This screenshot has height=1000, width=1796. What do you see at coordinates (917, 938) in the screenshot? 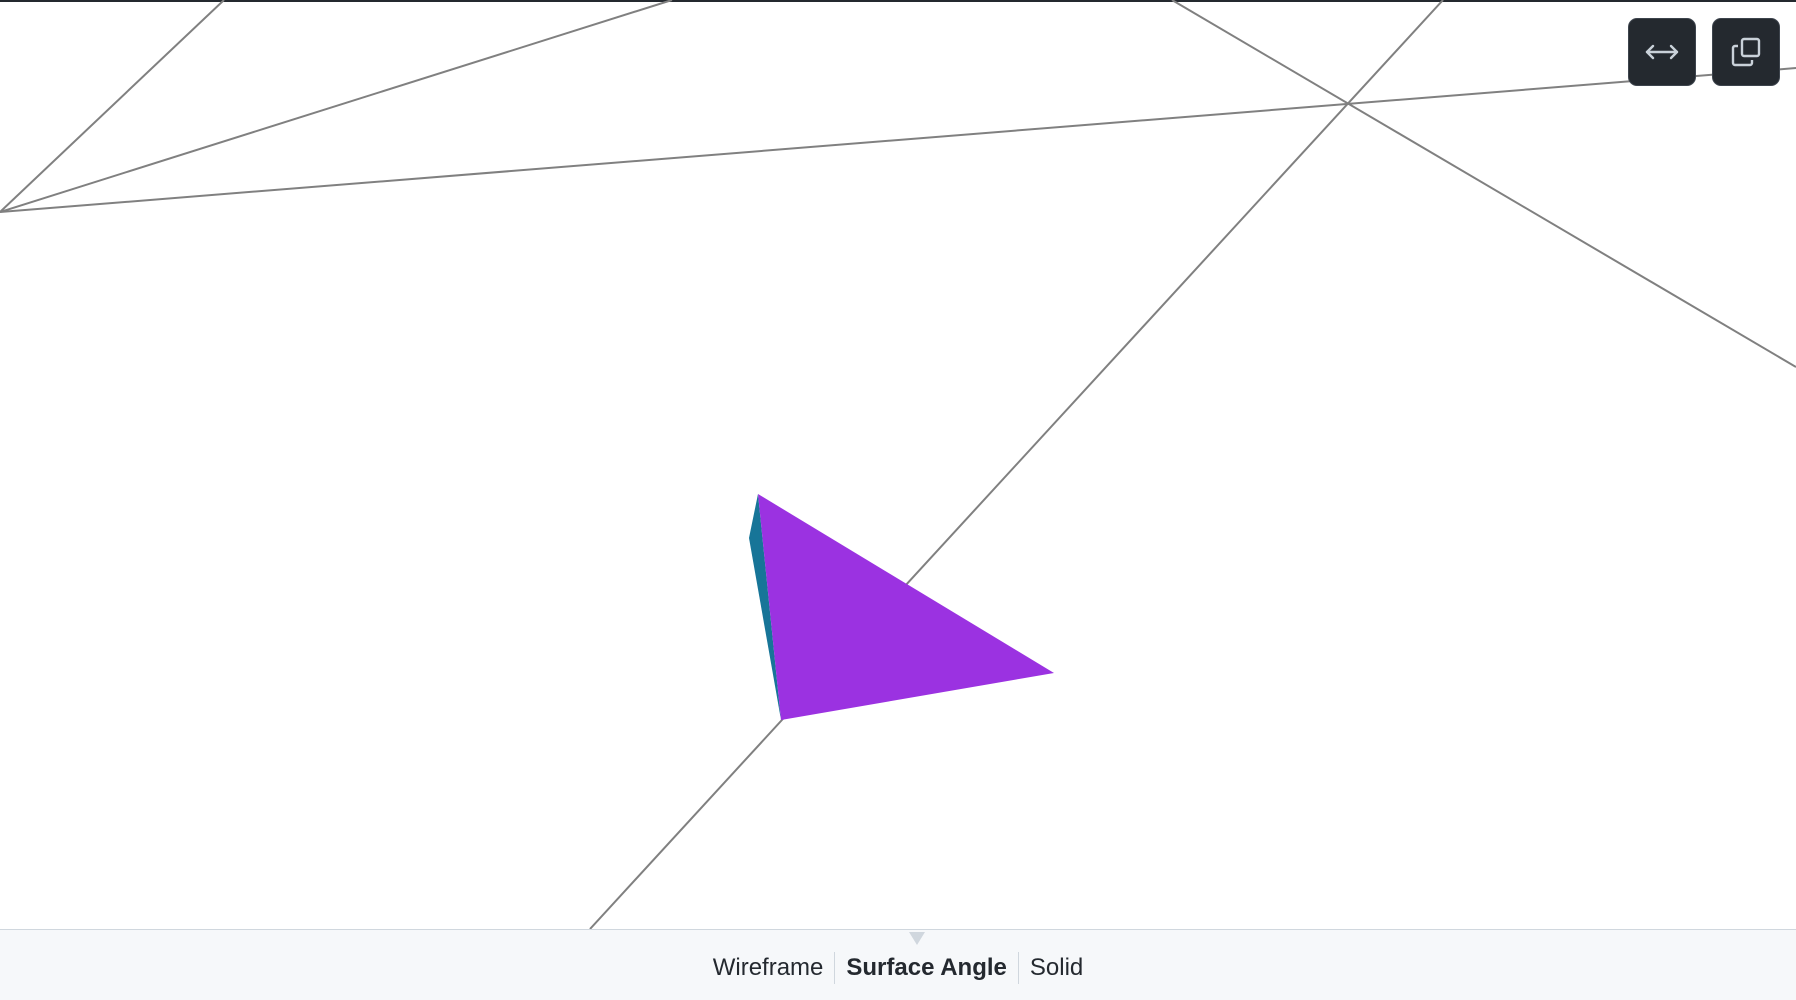
I see `caret-indicator` at bounding box center [917, 938].